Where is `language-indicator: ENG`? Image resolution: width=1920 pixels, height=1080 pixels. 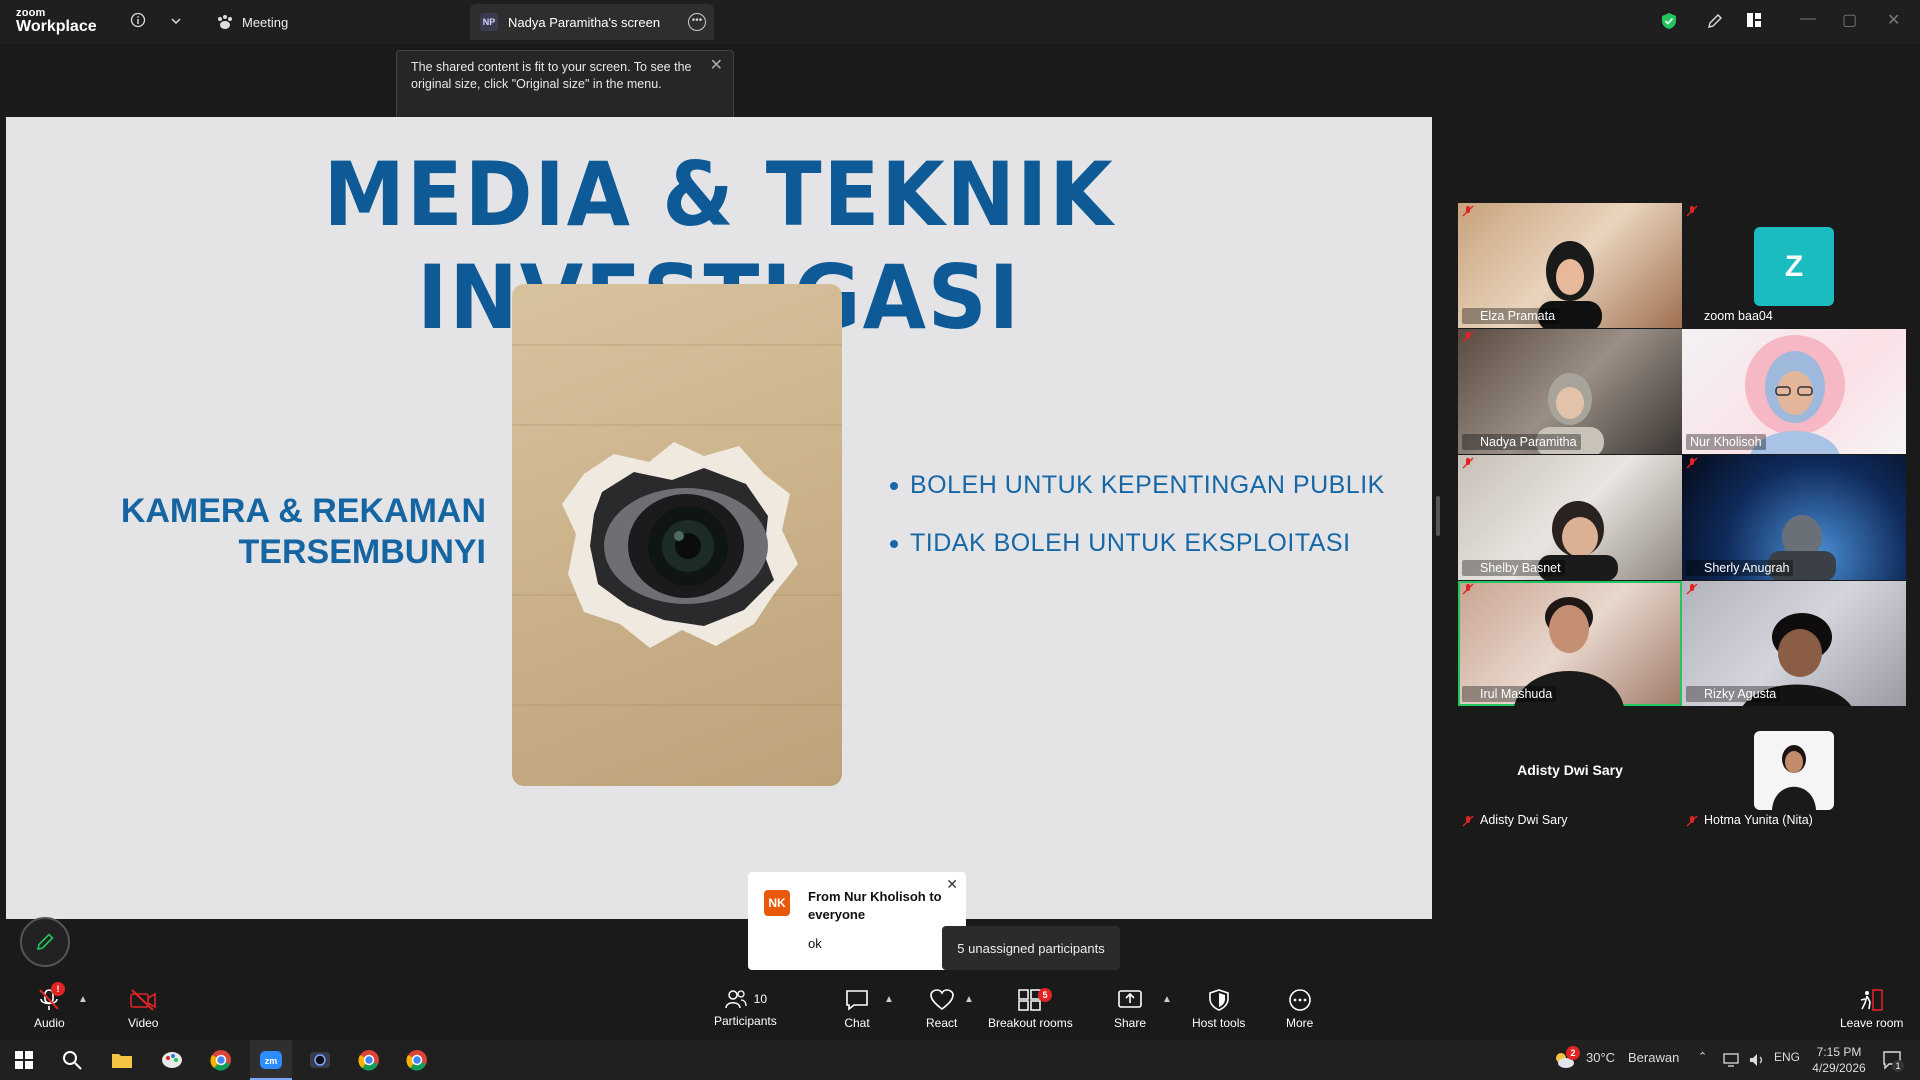
language-indicator: ENG is located at coordinates (1787, 1057).